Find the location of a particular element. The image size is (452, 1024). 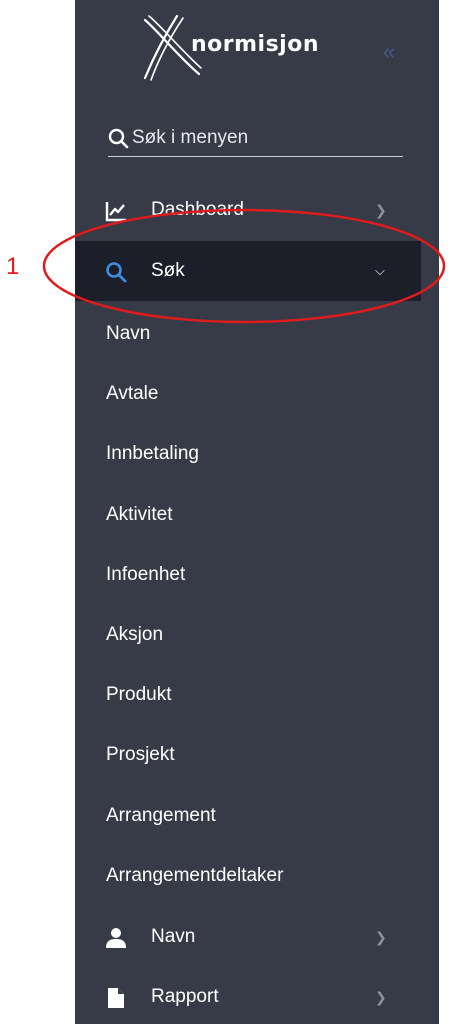

double-chevron-left-icon: « is located at coordinates (389, 51).